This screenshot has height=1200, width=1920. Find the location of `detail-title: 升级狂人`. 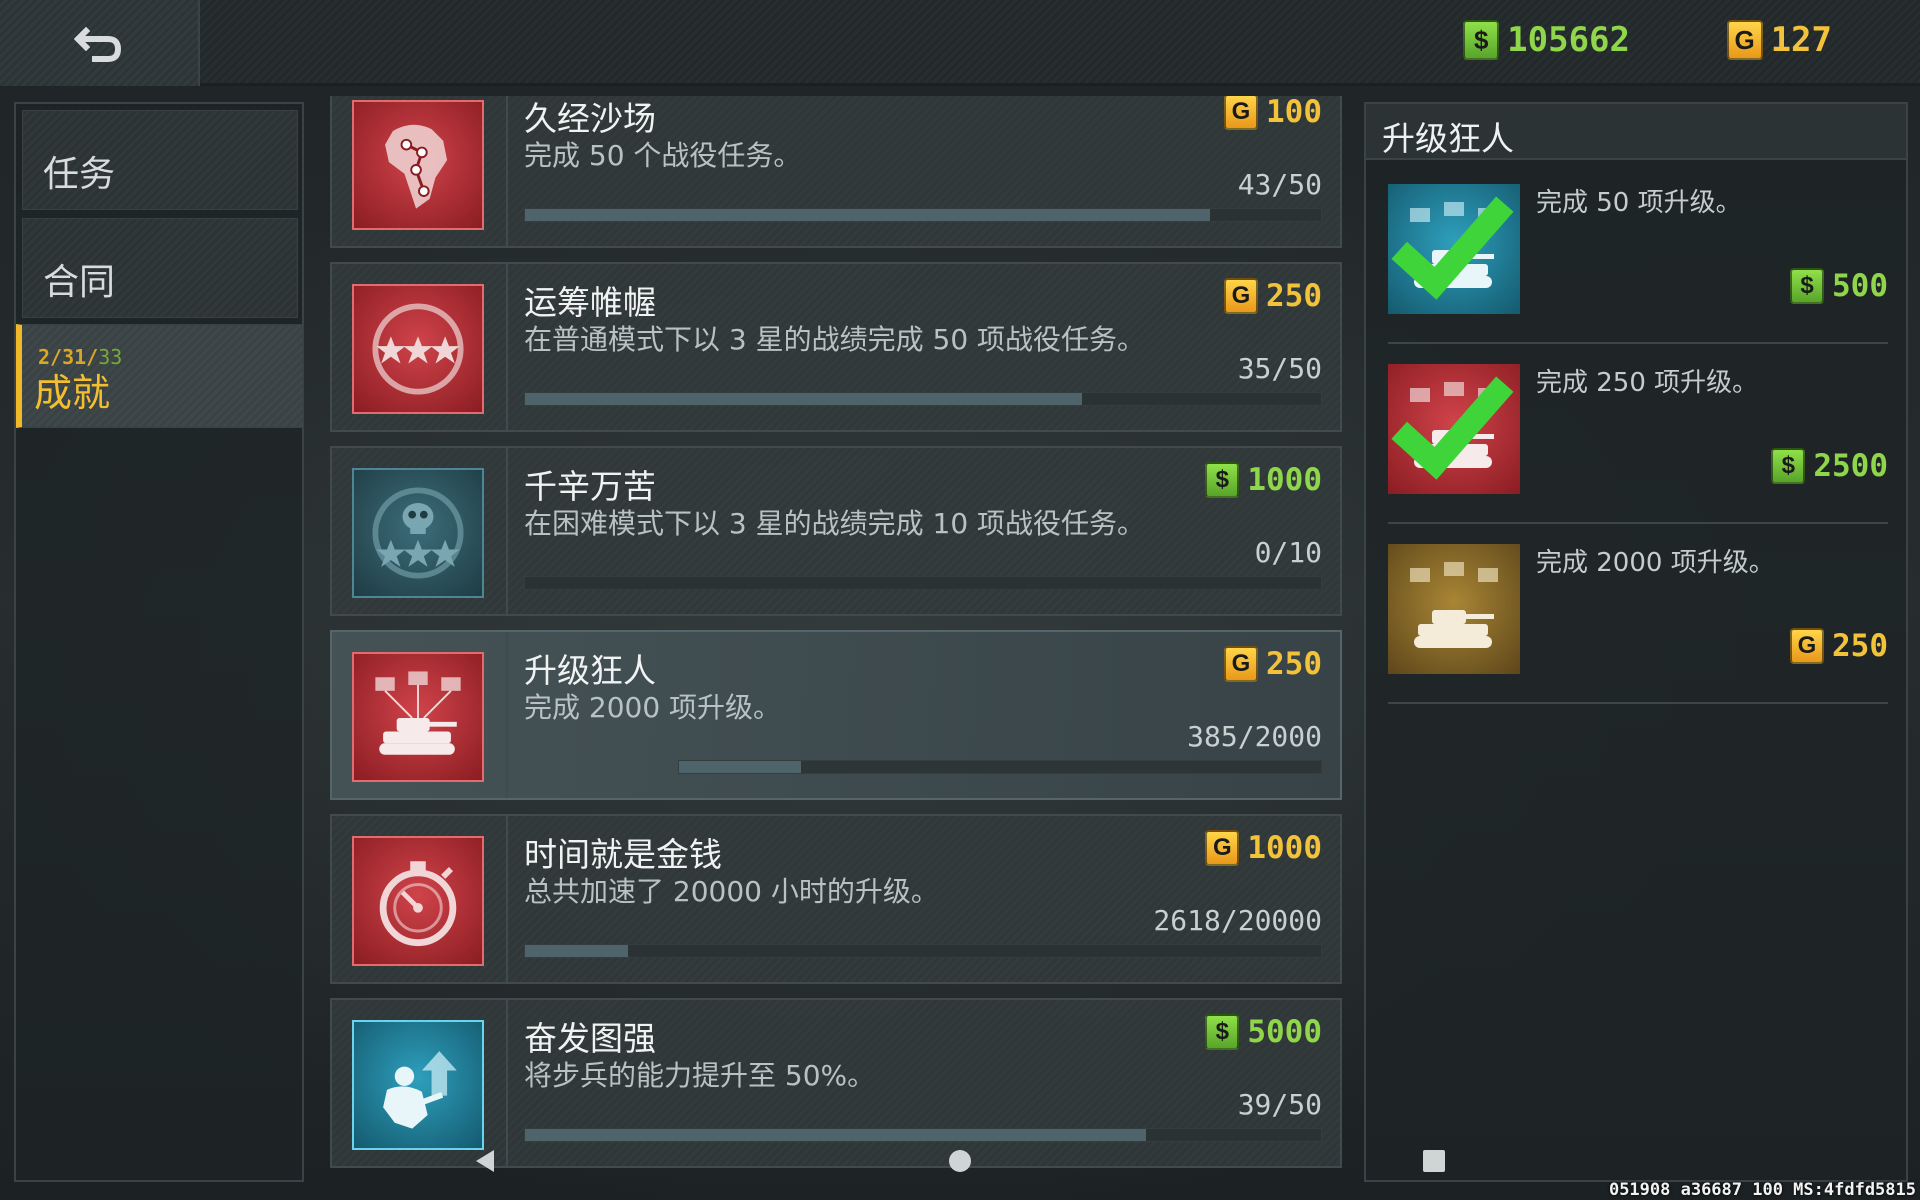

detail-title: 升级狂人 is located at coordinates (1448, 138).